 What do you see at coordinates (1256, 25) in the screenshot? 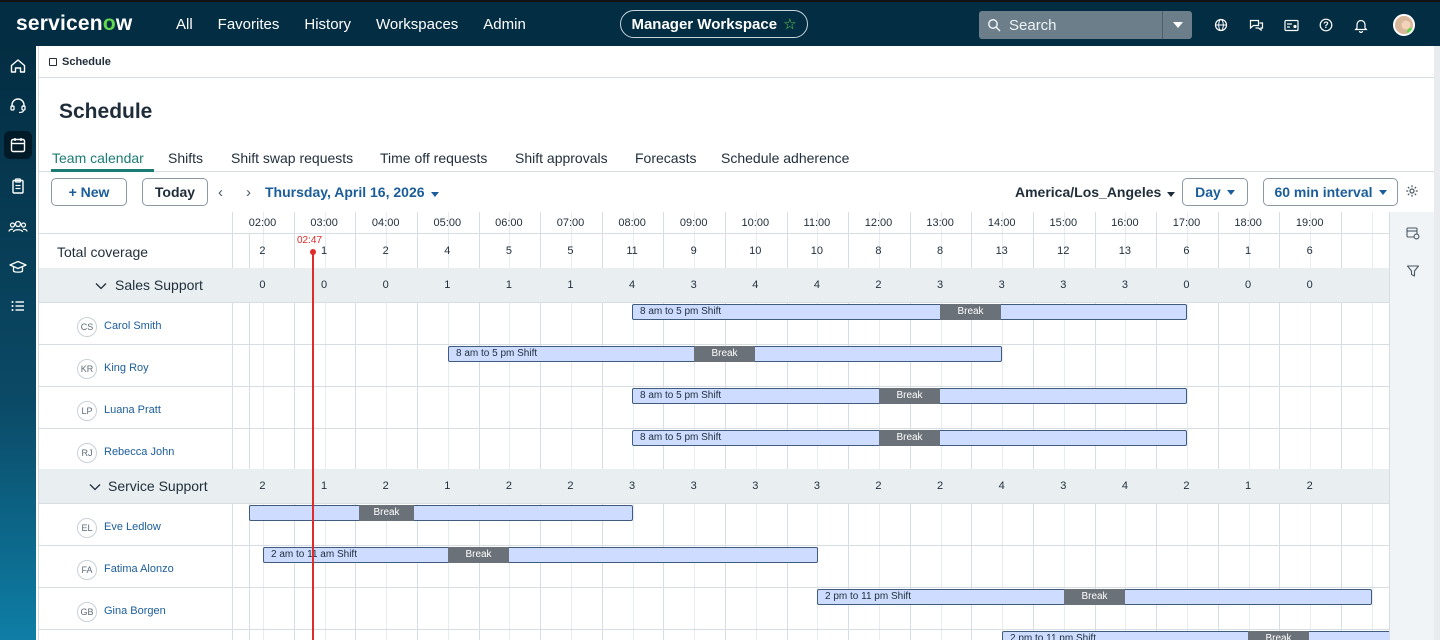
I see `chat-icon` at bounding box center [1256, 25].